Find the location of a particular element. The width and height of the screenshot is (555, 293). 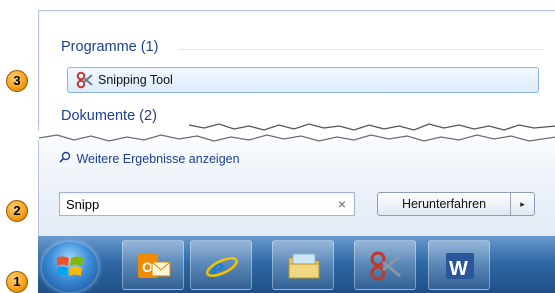

callout-3: 3 is located at coordinates (17, 81).